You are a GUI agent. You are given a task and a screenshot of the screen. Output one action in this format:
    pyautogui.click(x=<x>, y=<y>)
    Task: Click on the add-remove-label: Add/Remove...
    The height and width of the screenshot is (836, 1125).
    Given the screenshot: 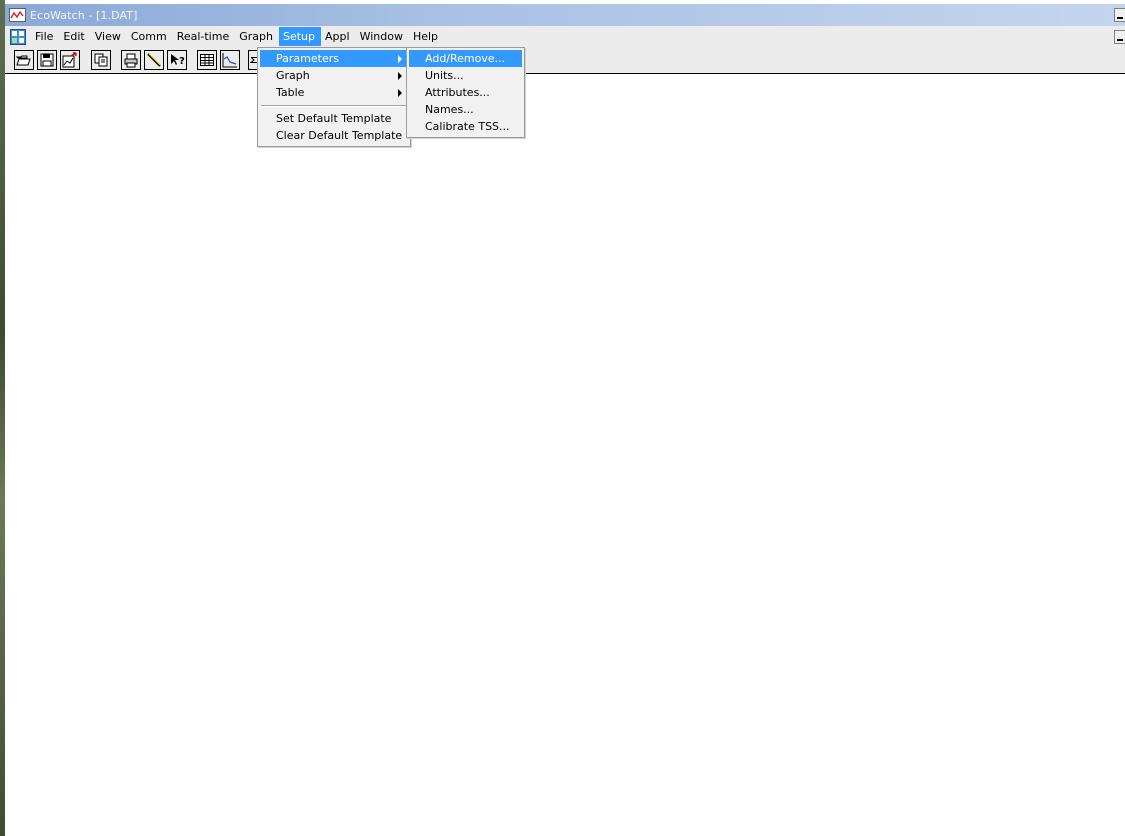 What is the action you would take?
    pyautogui.click(x=465, y=58)
    